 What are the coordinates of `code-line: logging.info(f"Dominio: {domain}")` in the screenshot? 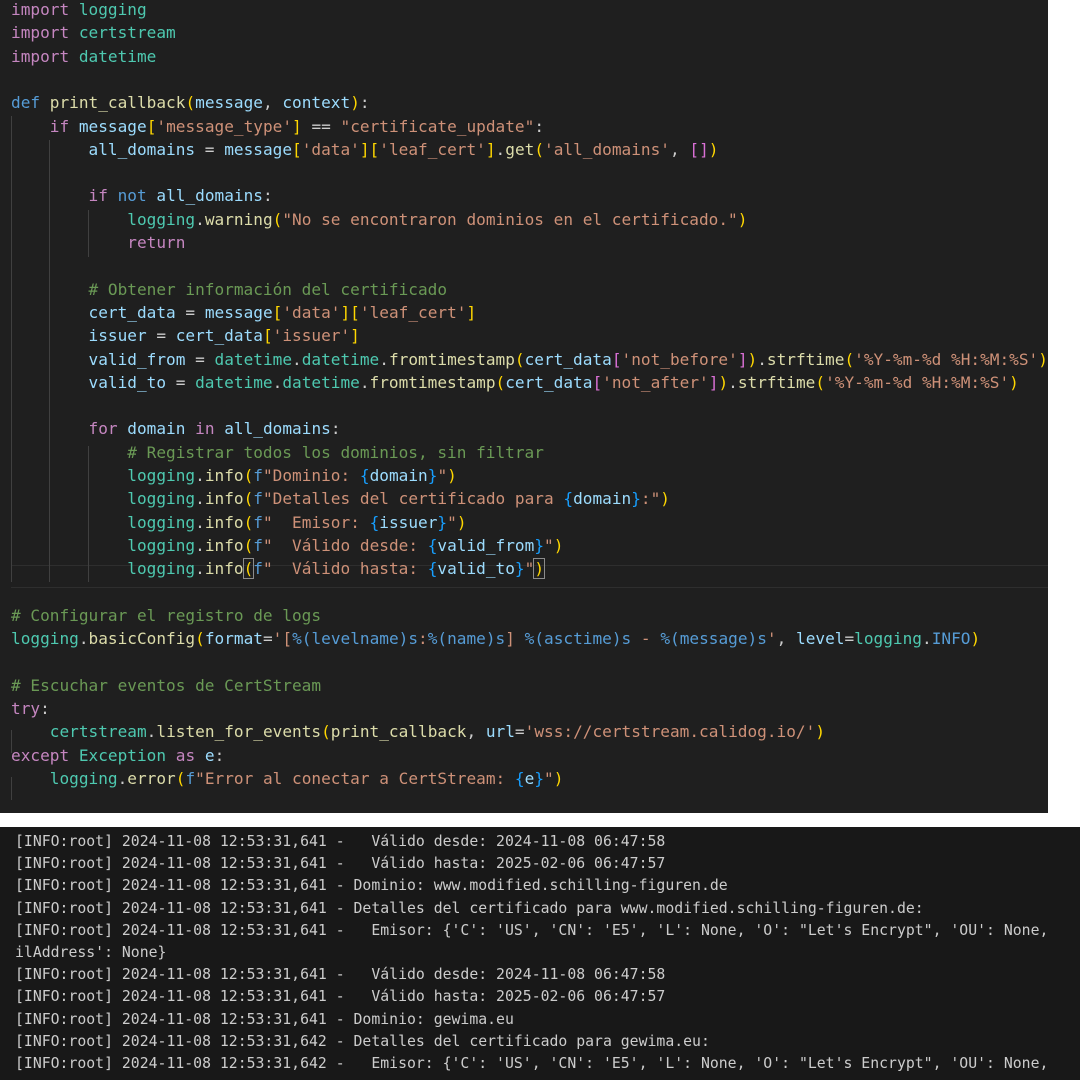 It's located at (234, 475).